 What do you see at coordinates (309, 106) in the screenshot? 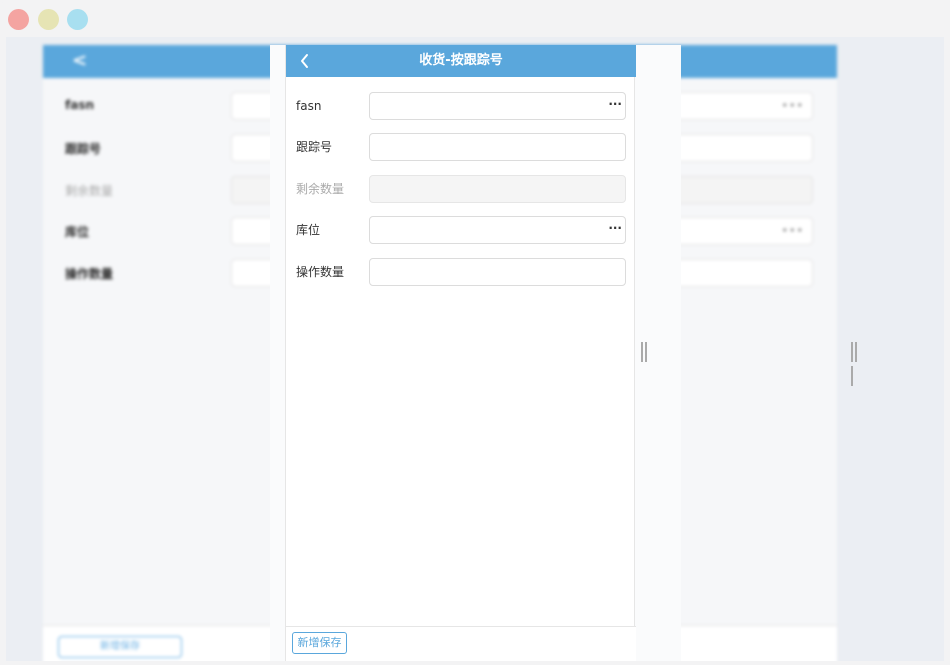
I see `fasn-label: fasn` at bounding box center [309, 106].